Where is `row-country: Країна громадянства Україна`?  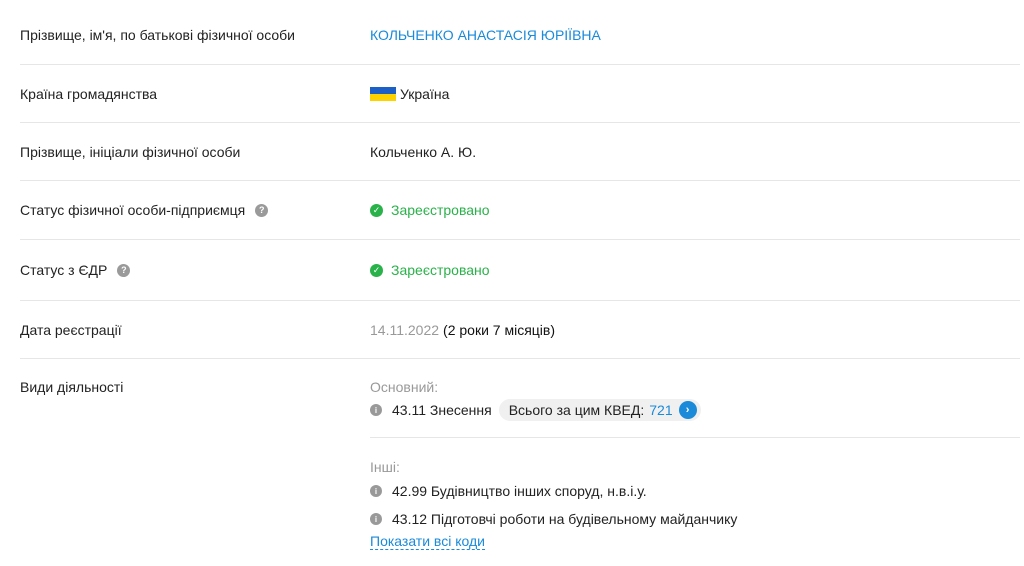
row-country: Країна громадянства Україна is located at coordinates (520, 94).